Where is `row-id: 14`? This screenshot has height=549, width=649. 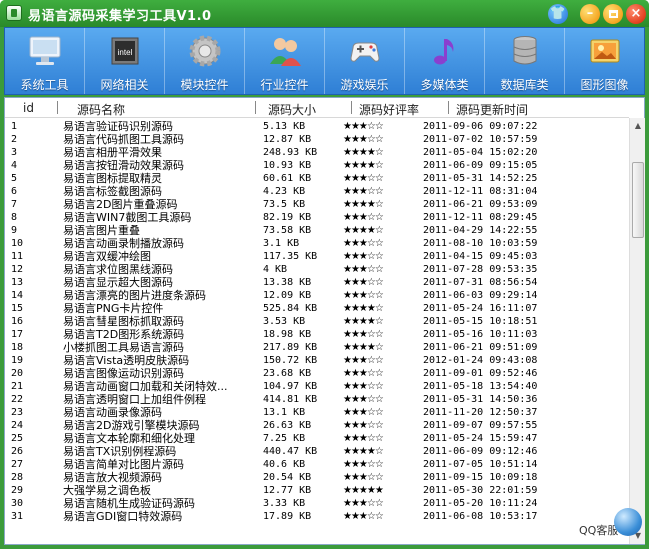 row-id: 14 is located at coordinates (17, 295).